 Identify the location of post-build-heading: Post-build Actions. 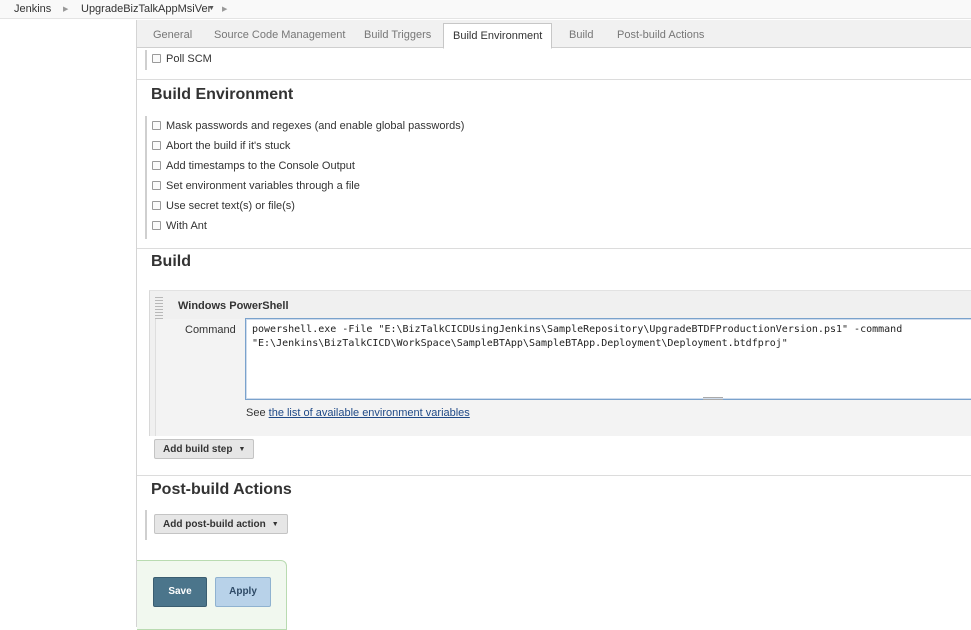
(221, 489).